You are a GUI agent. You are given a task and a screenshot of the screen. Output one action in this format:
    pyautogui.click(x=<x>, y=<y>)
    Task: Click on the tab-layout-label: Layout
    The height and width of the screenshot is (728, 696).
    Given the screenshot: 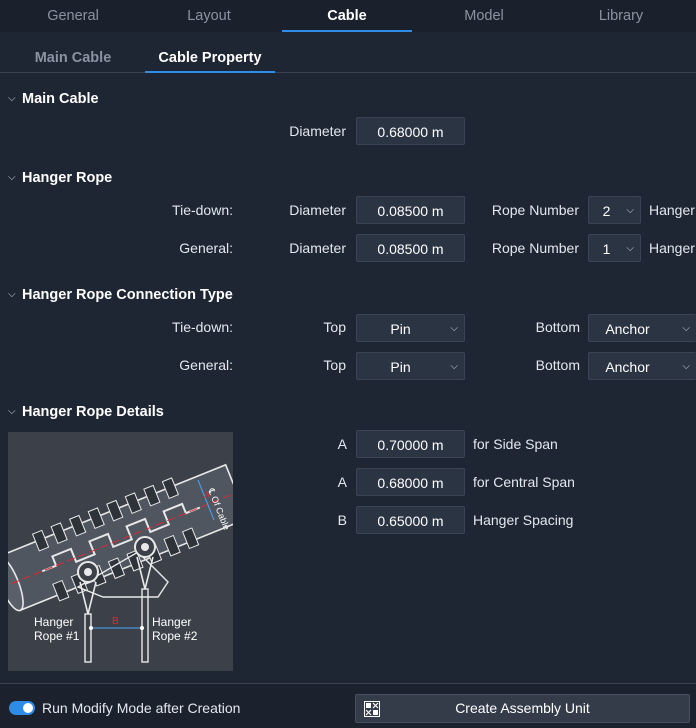 What is the action you would take?
    pyautogui.click(x=209, y=16)
    